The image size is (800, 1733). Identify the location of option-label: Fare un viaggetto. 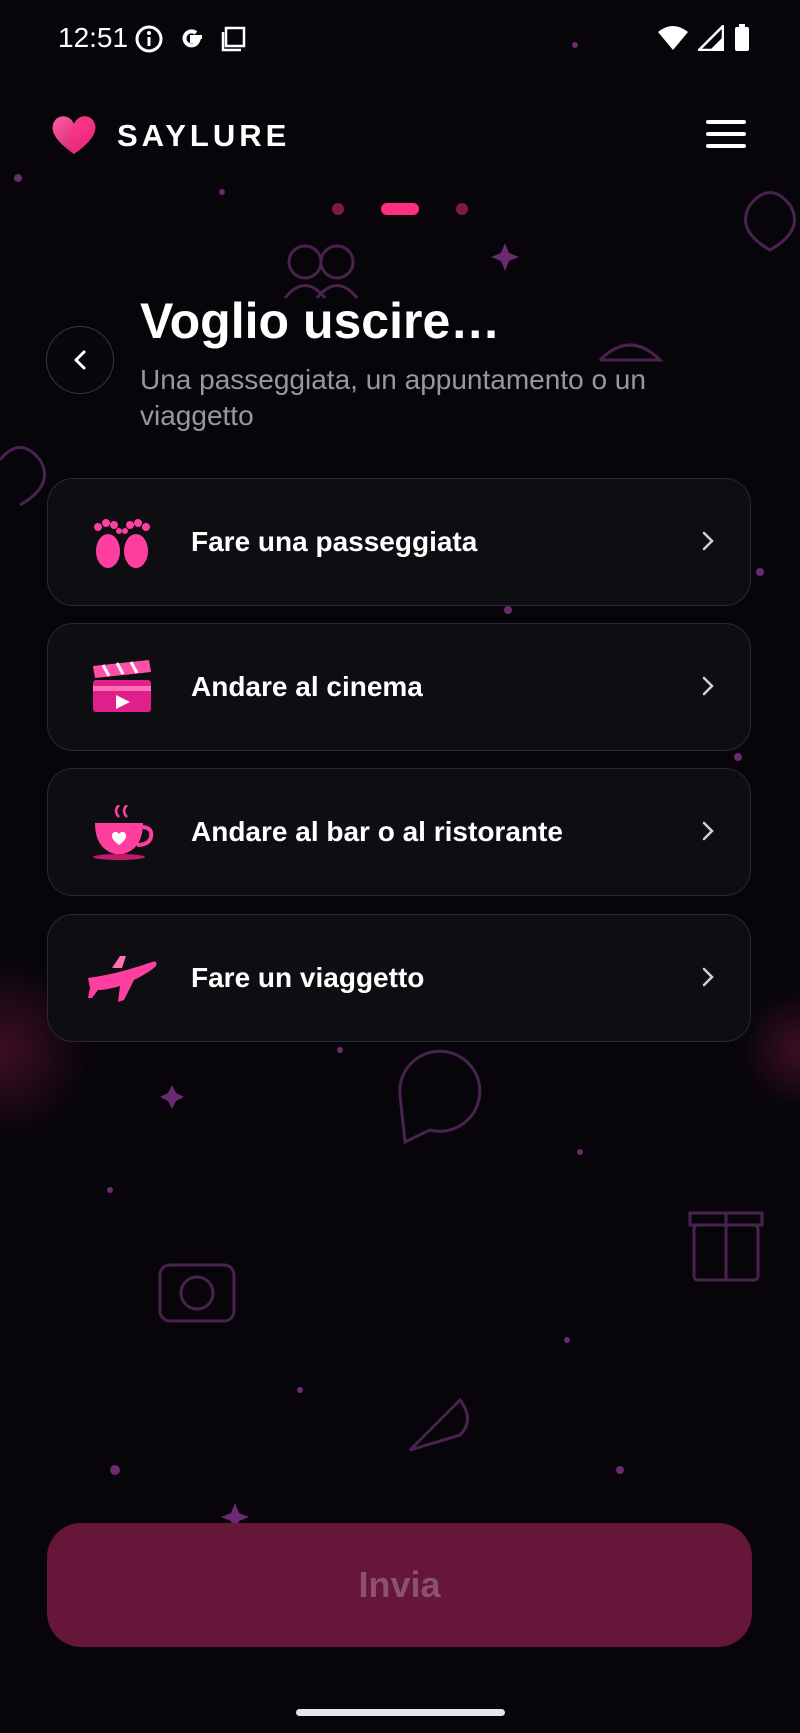
(308, 977).